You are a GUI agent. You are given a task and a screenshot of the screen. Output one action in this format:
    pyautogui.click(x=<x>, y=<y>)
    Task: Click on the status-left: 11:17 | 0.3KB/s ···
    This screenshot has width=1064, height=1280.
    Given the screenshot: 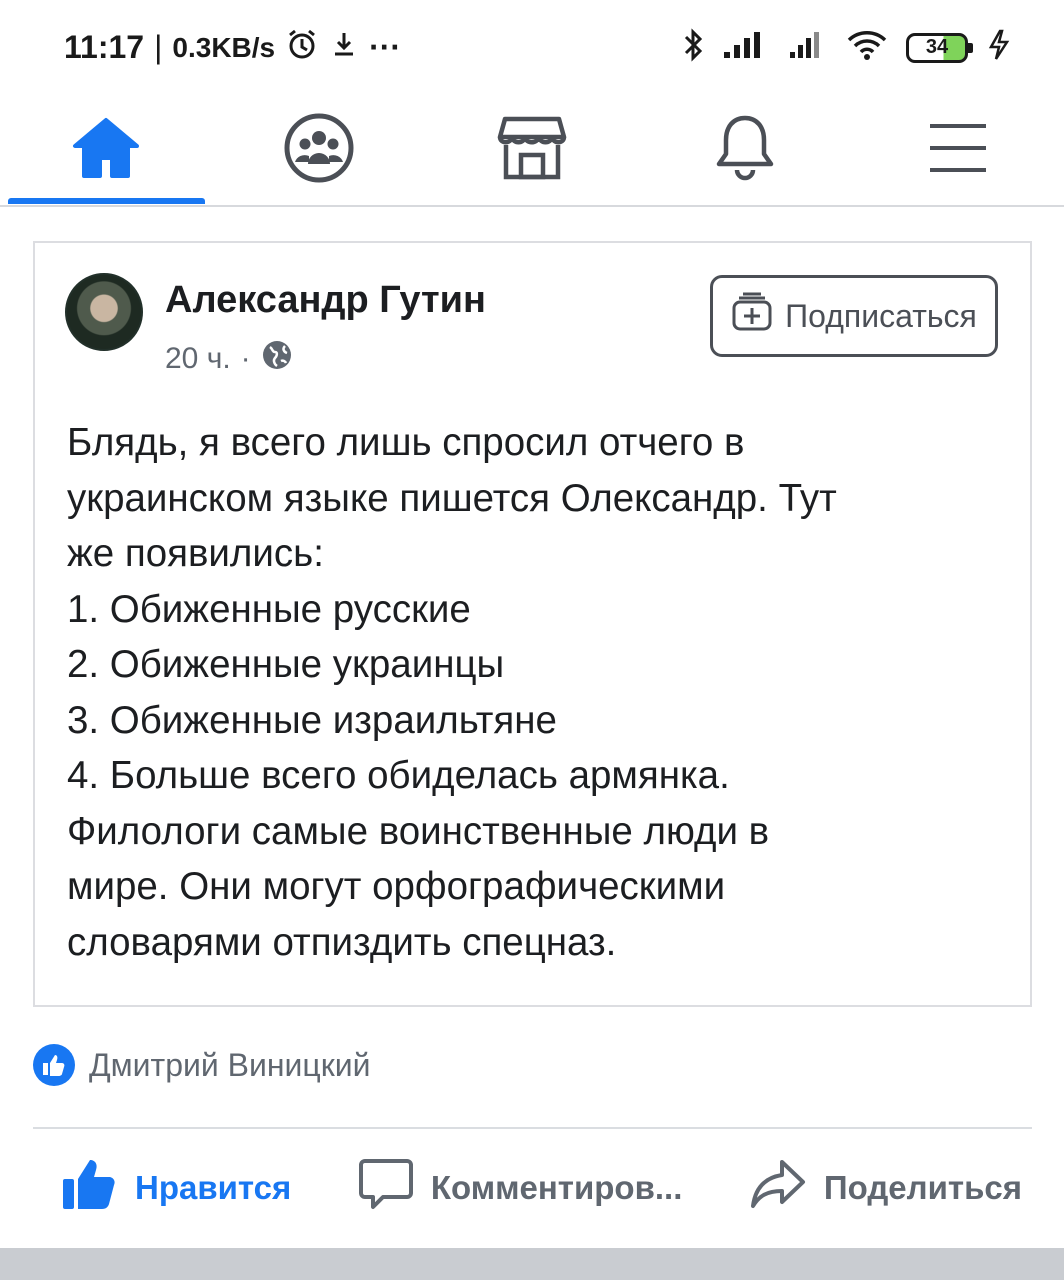 What is the action you would take?
    pyautogui.click(x=232, y=48)
    